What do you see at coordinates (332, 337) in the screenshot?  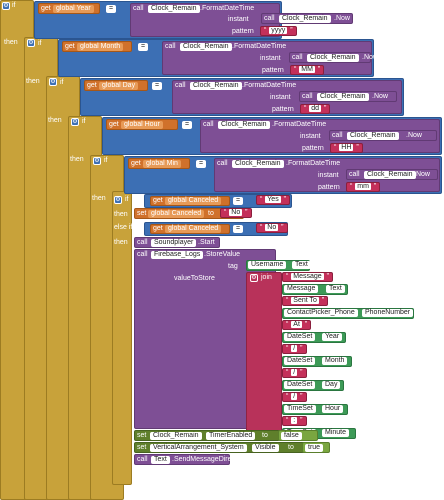 I see `property-dropdown: Year` at bounding box center [332, 337].